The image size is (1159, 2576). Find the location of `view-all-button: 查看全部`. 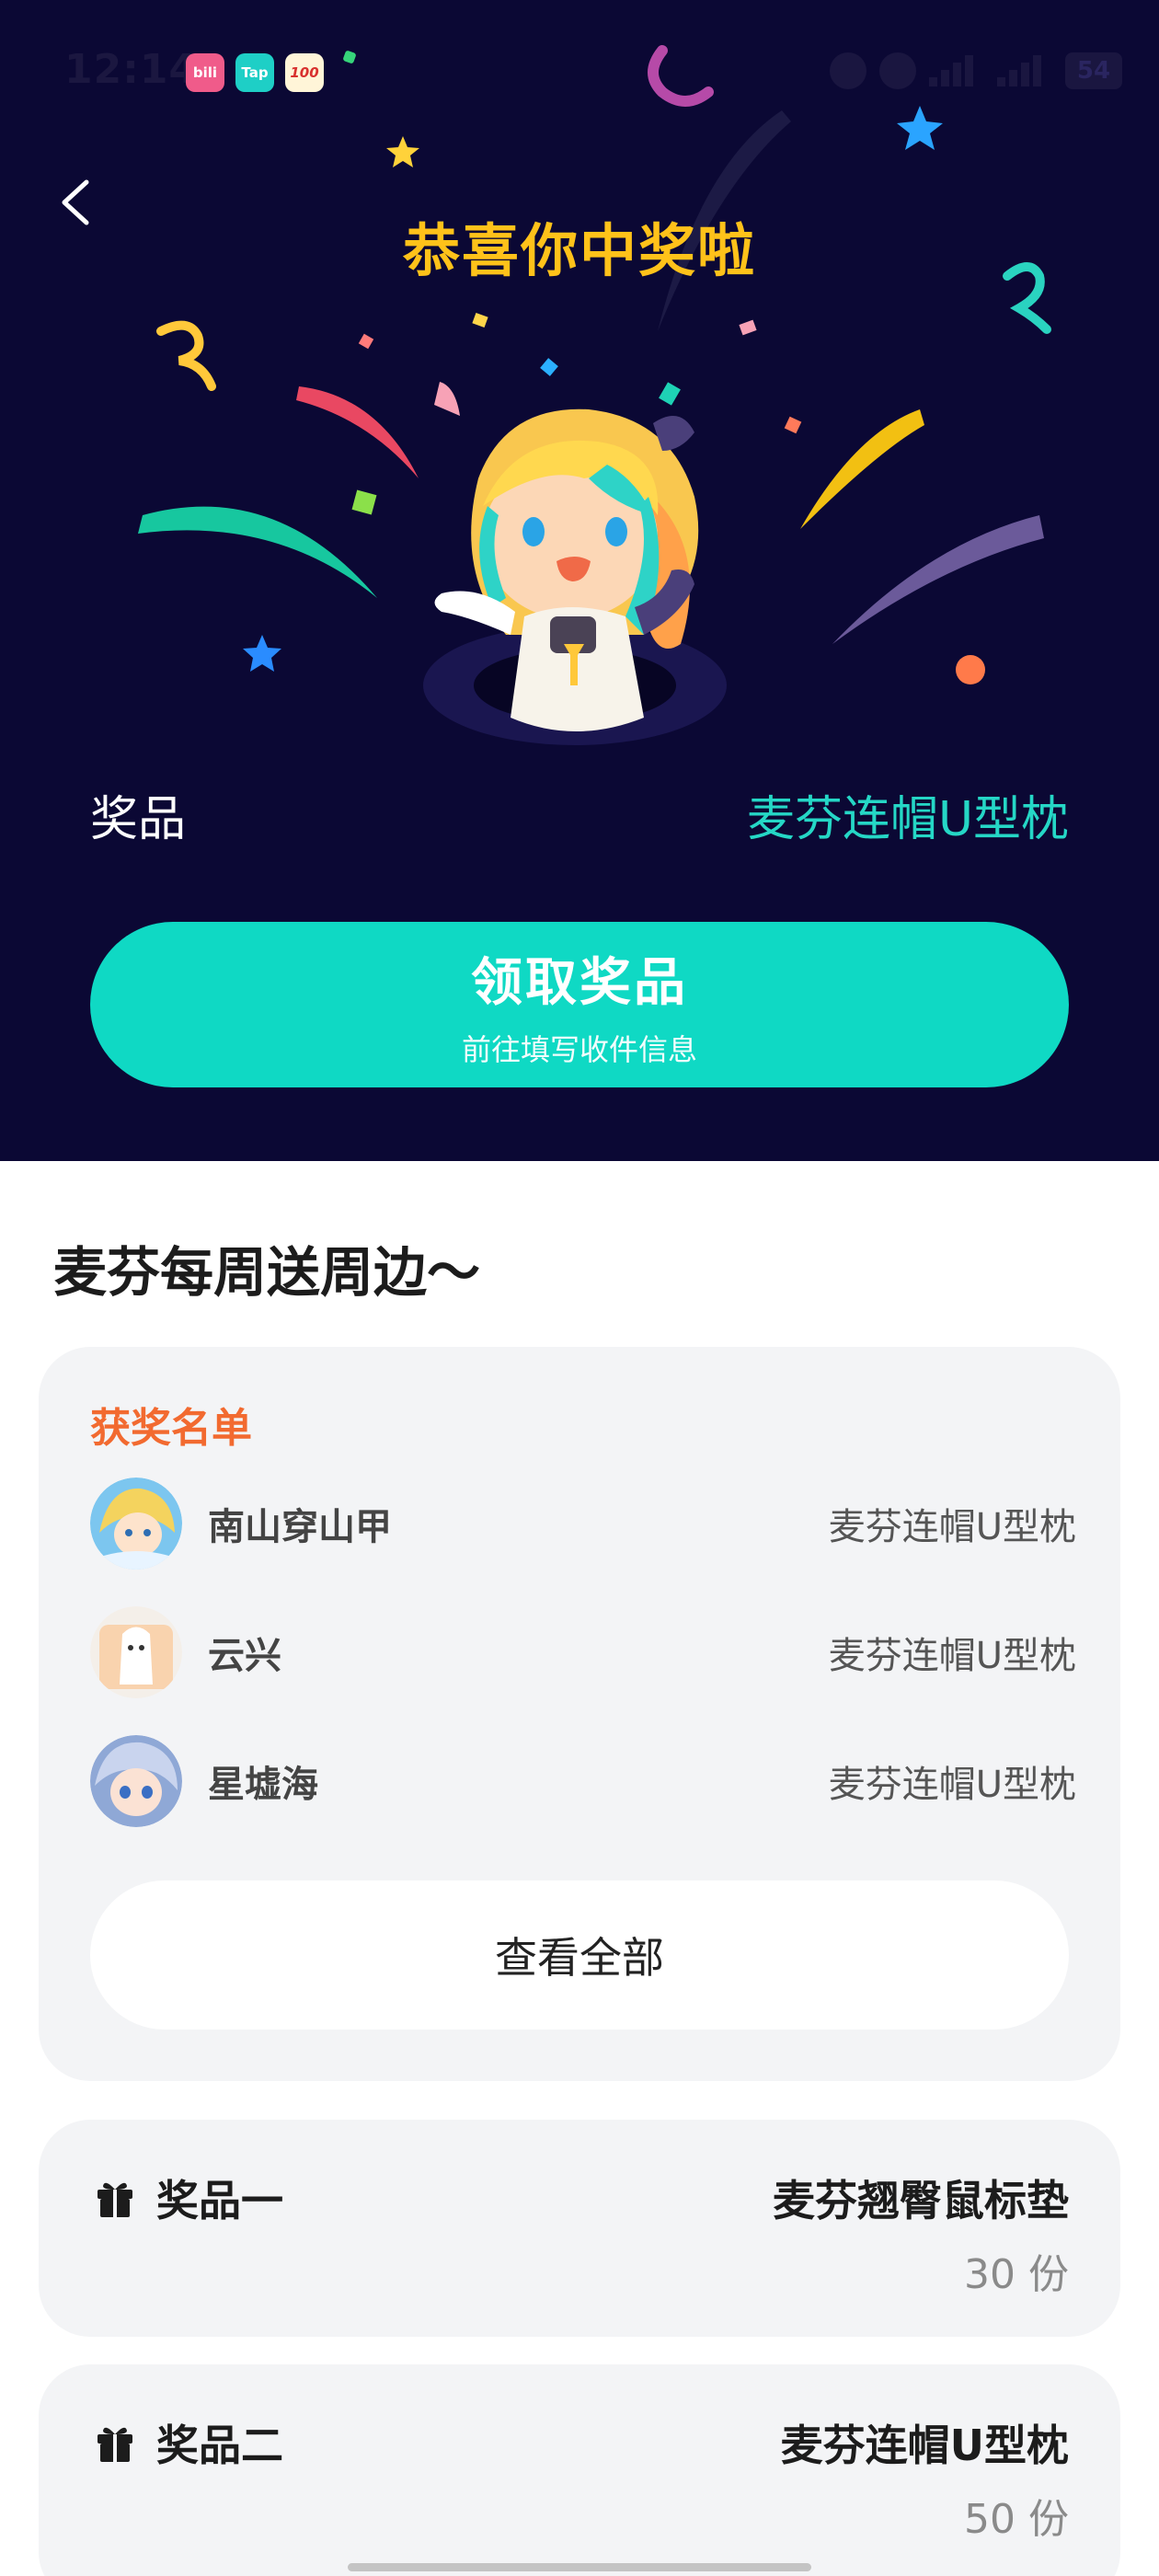

view-all-button: 查看全部 is located at coordinates (579, 1955).